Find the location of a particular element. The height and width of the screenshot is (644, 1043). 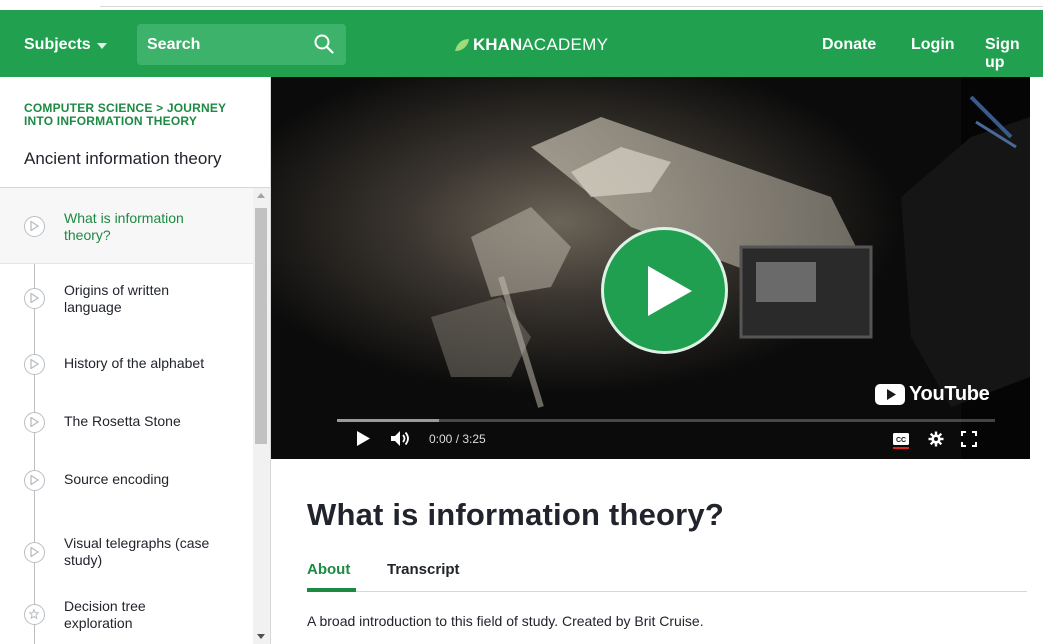

tab-transcript-label: Transcript is located at coordinates (423, 569).